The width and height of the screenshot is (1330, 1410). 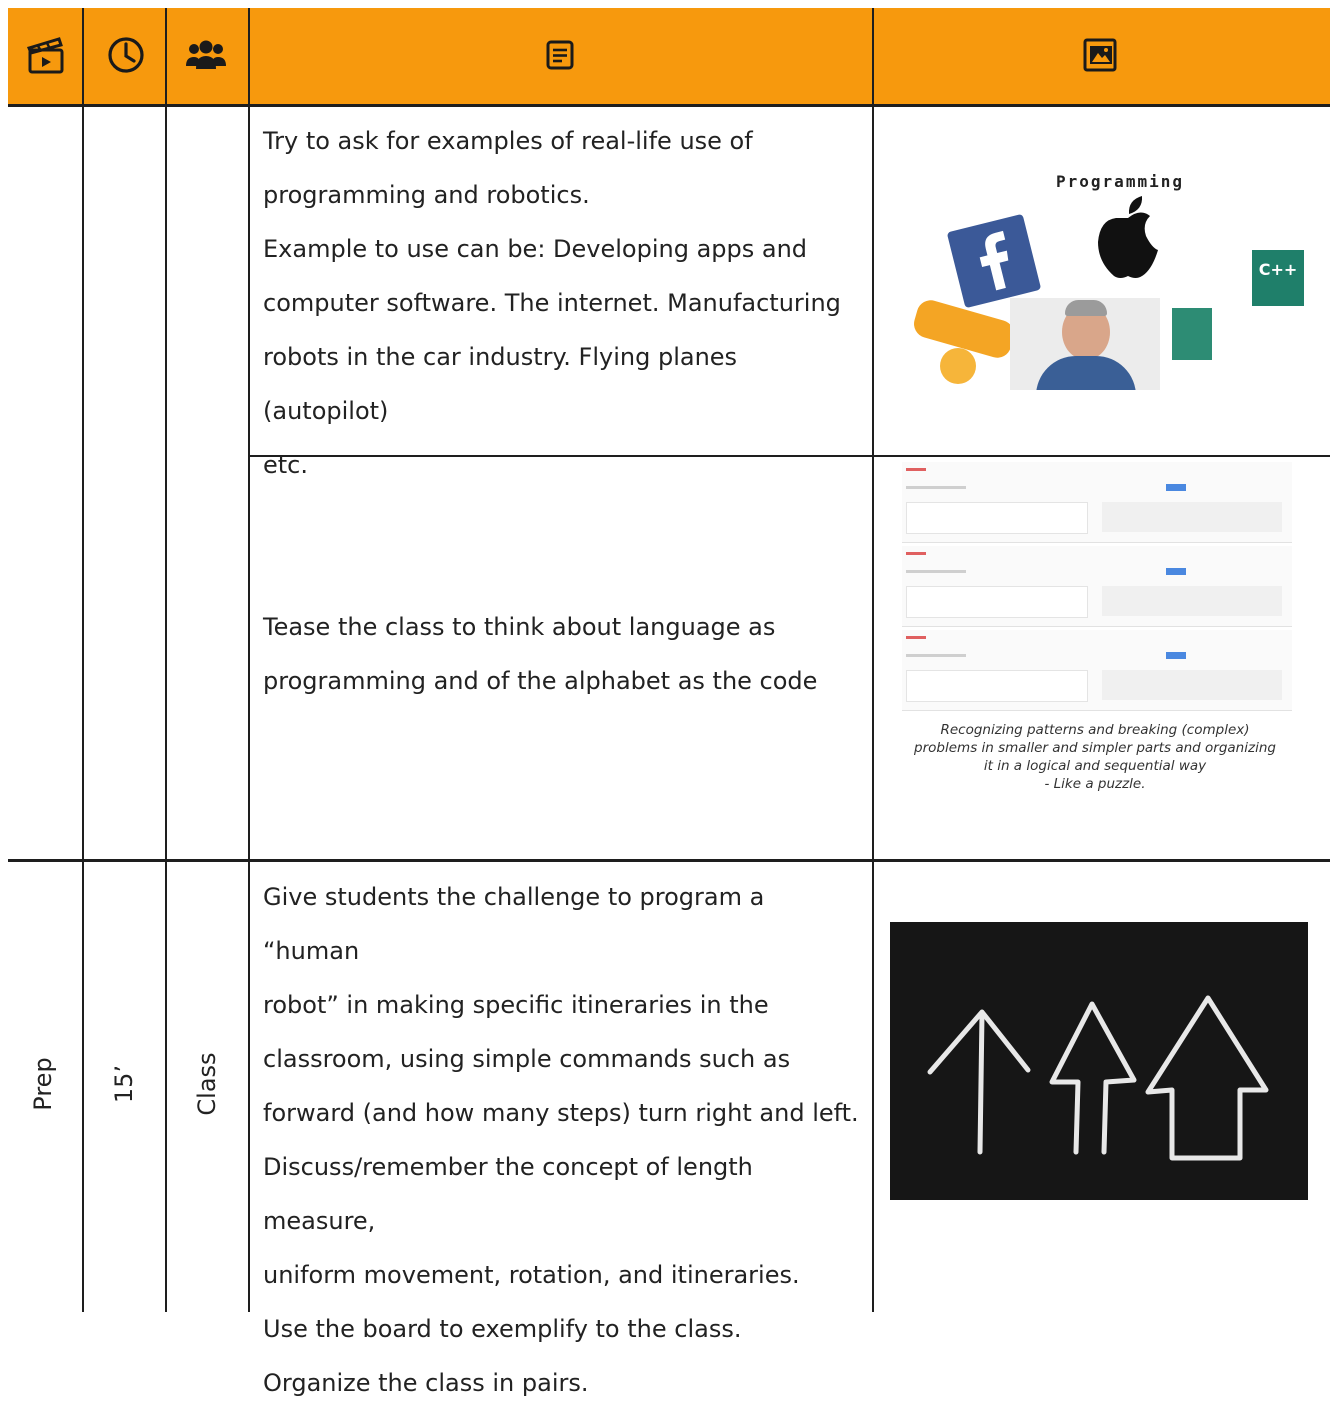 I want to click on time-label: 15’, so click(x=124, y=1084).